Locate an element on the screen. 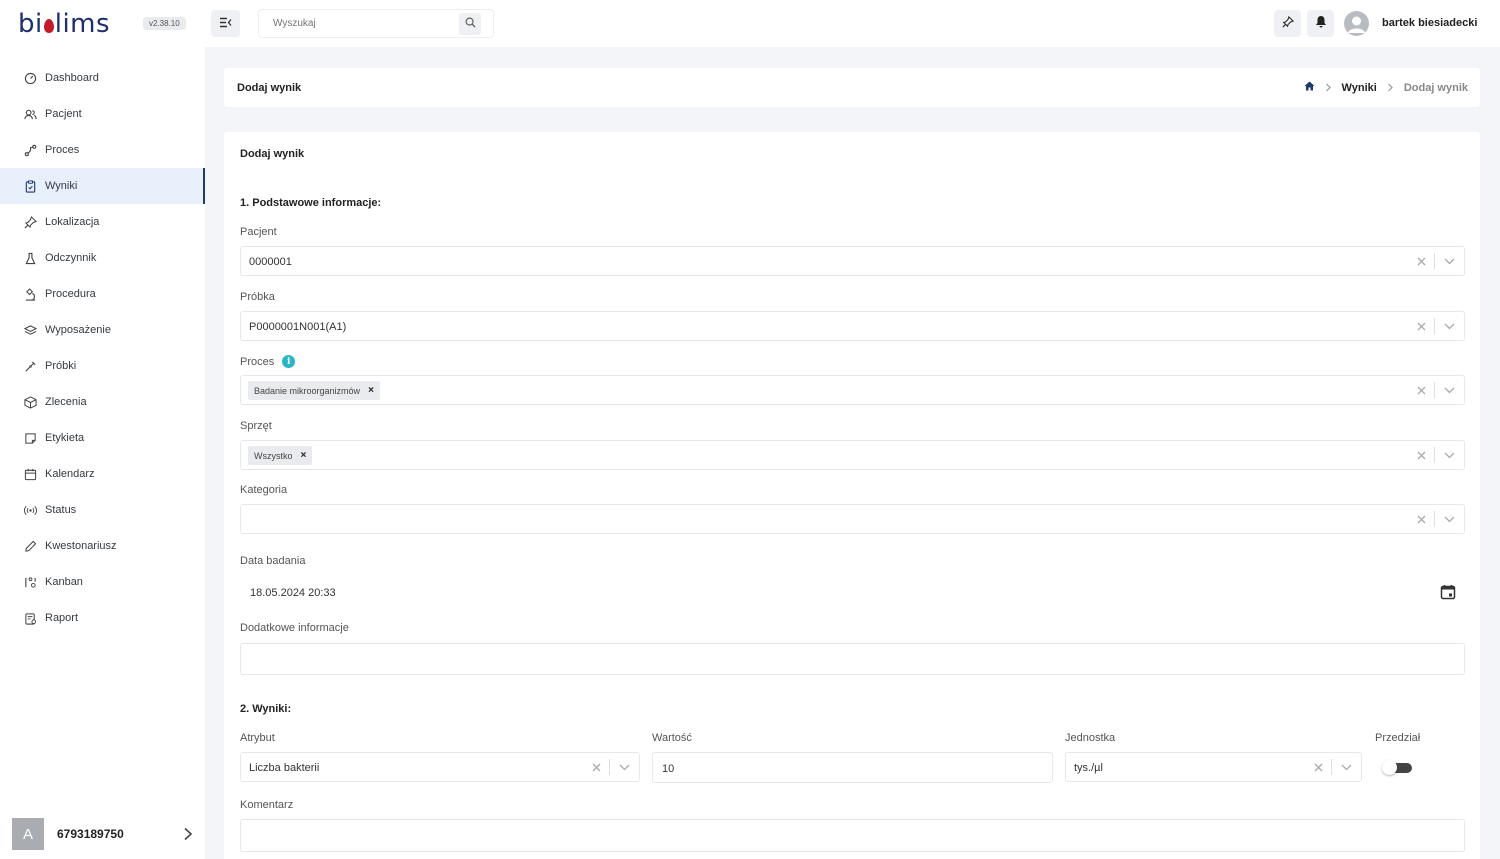  sidebar-item-status: Status is located at coordinates (102, 510).